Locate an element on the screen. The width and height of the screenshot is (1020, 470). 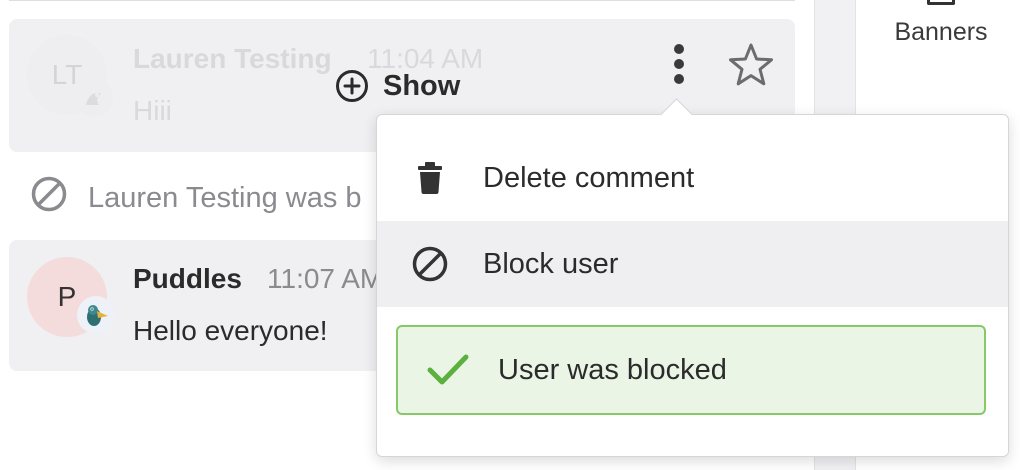
block-user-menu-item: Block user is located at coordinates (692, 264).